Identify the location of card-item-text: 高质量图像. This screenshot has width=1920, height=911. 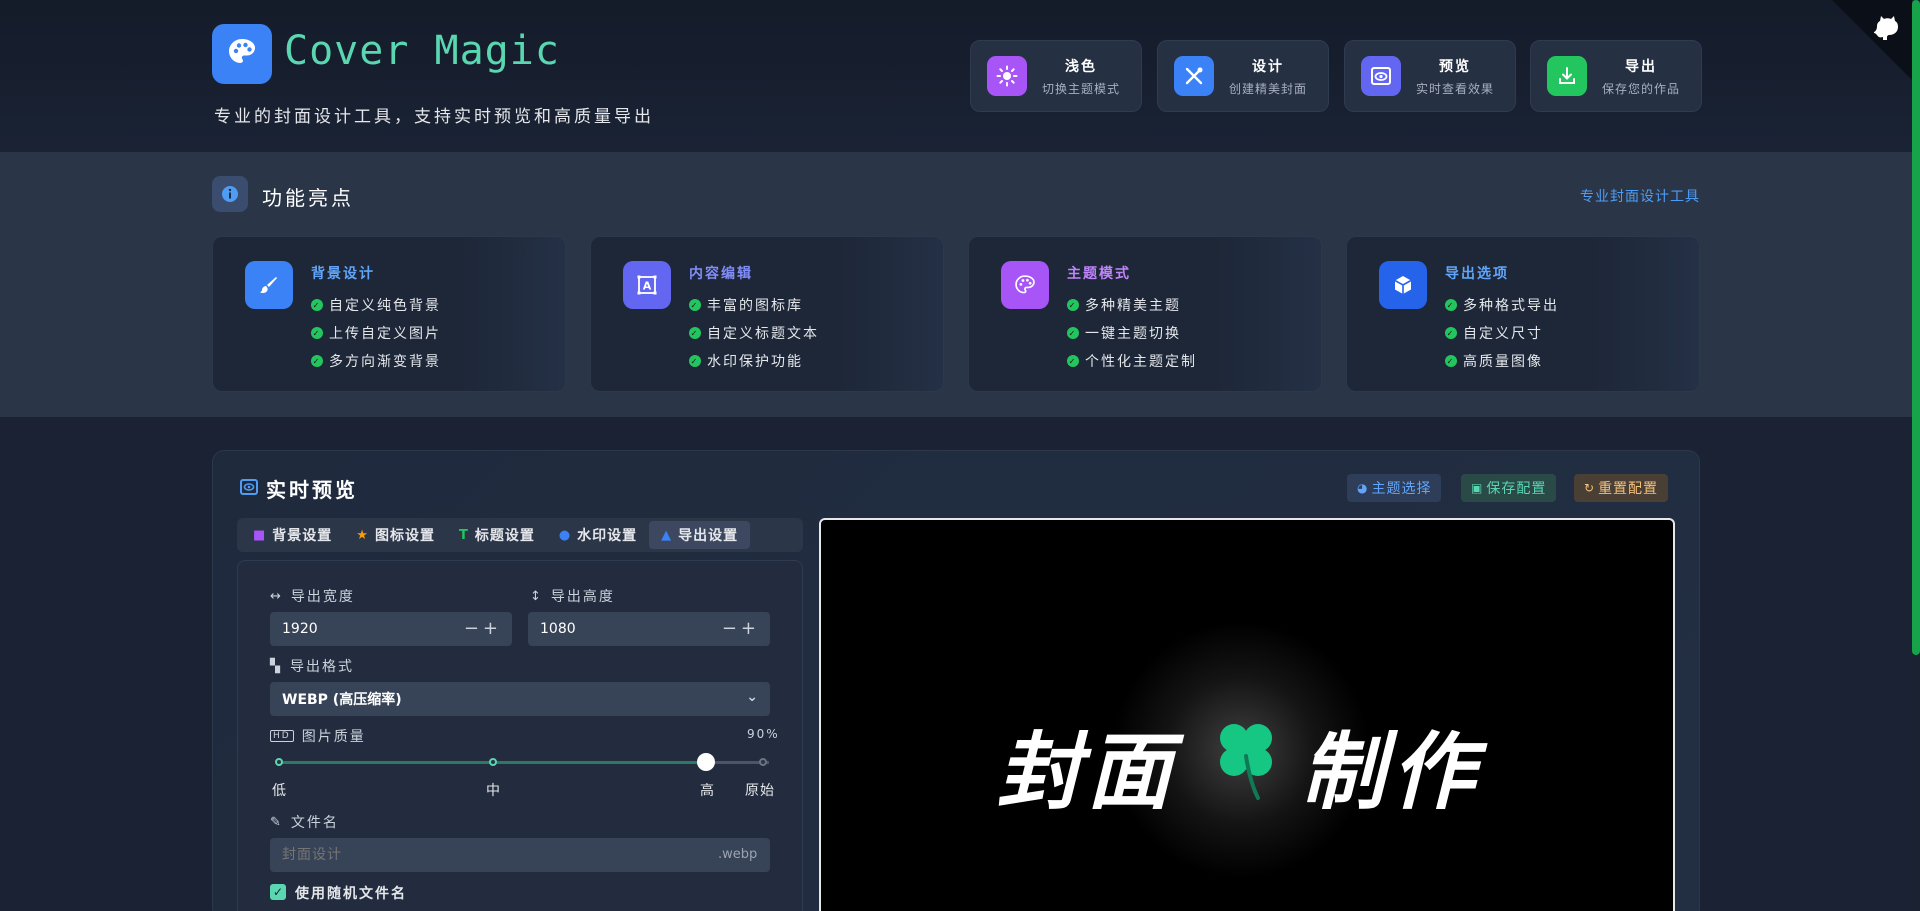
(1503, 362).